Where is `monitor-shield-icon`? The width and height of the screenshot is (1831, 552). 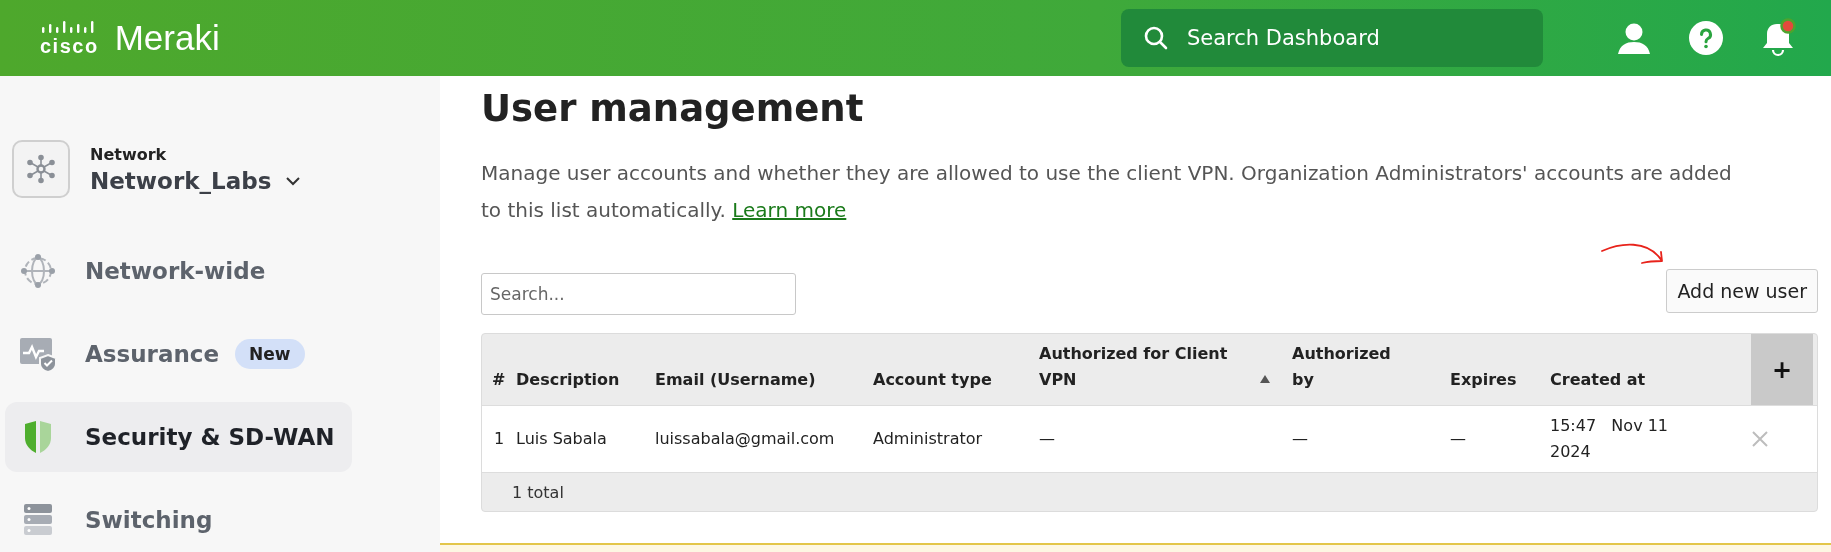 monitor-shield-icon is located at coordinates (38, 354).